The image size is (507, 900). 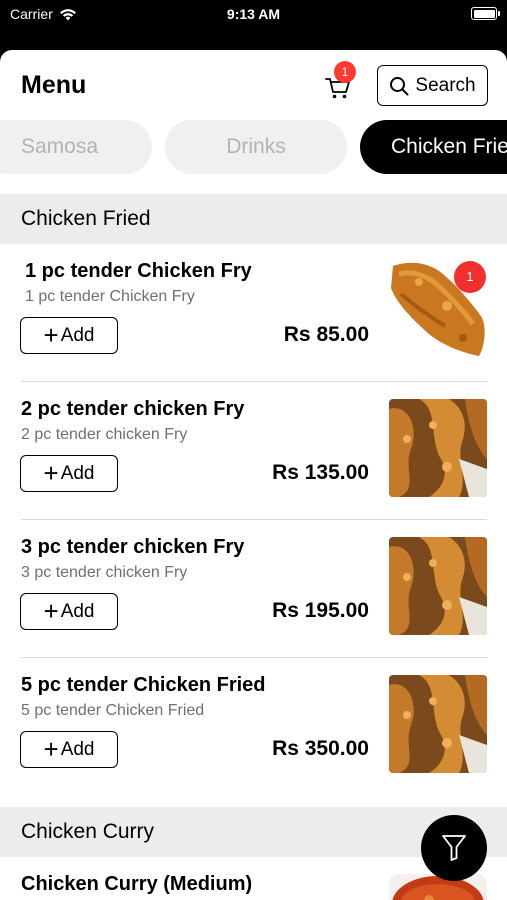 What do you see at coordinates (253, 25) in the screenshot?
I see `status-bar: Carrier 9:13 AM` at bounding box center [253, 25].